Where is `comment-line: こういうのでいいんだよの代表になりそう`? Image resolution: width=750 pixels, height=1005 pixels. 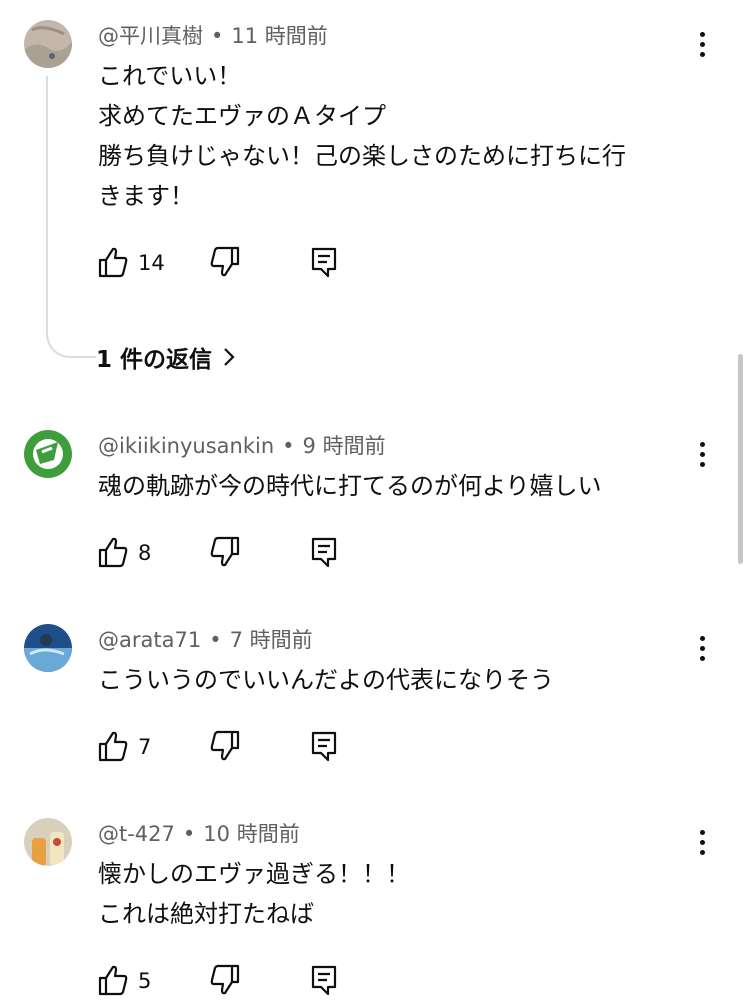 comment-line: こういうのでいいんだよの代表になりそう is located at coordinates (326, 680).